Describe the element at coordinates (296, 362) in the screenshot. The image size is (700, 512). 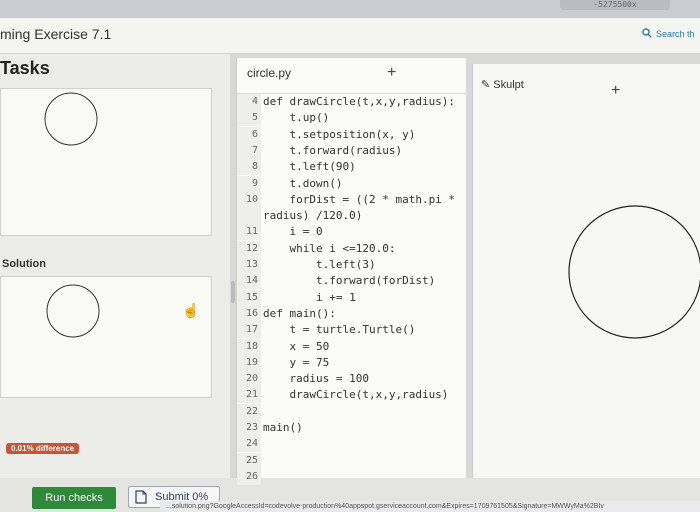
I see `code-text: y = 75` at that location.